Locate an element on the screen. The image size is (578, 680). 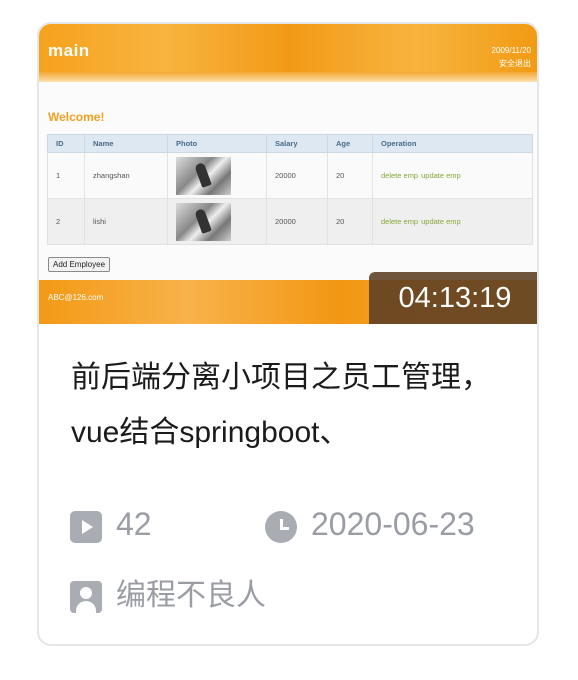
play-icon is located at coordinates (86, 526).